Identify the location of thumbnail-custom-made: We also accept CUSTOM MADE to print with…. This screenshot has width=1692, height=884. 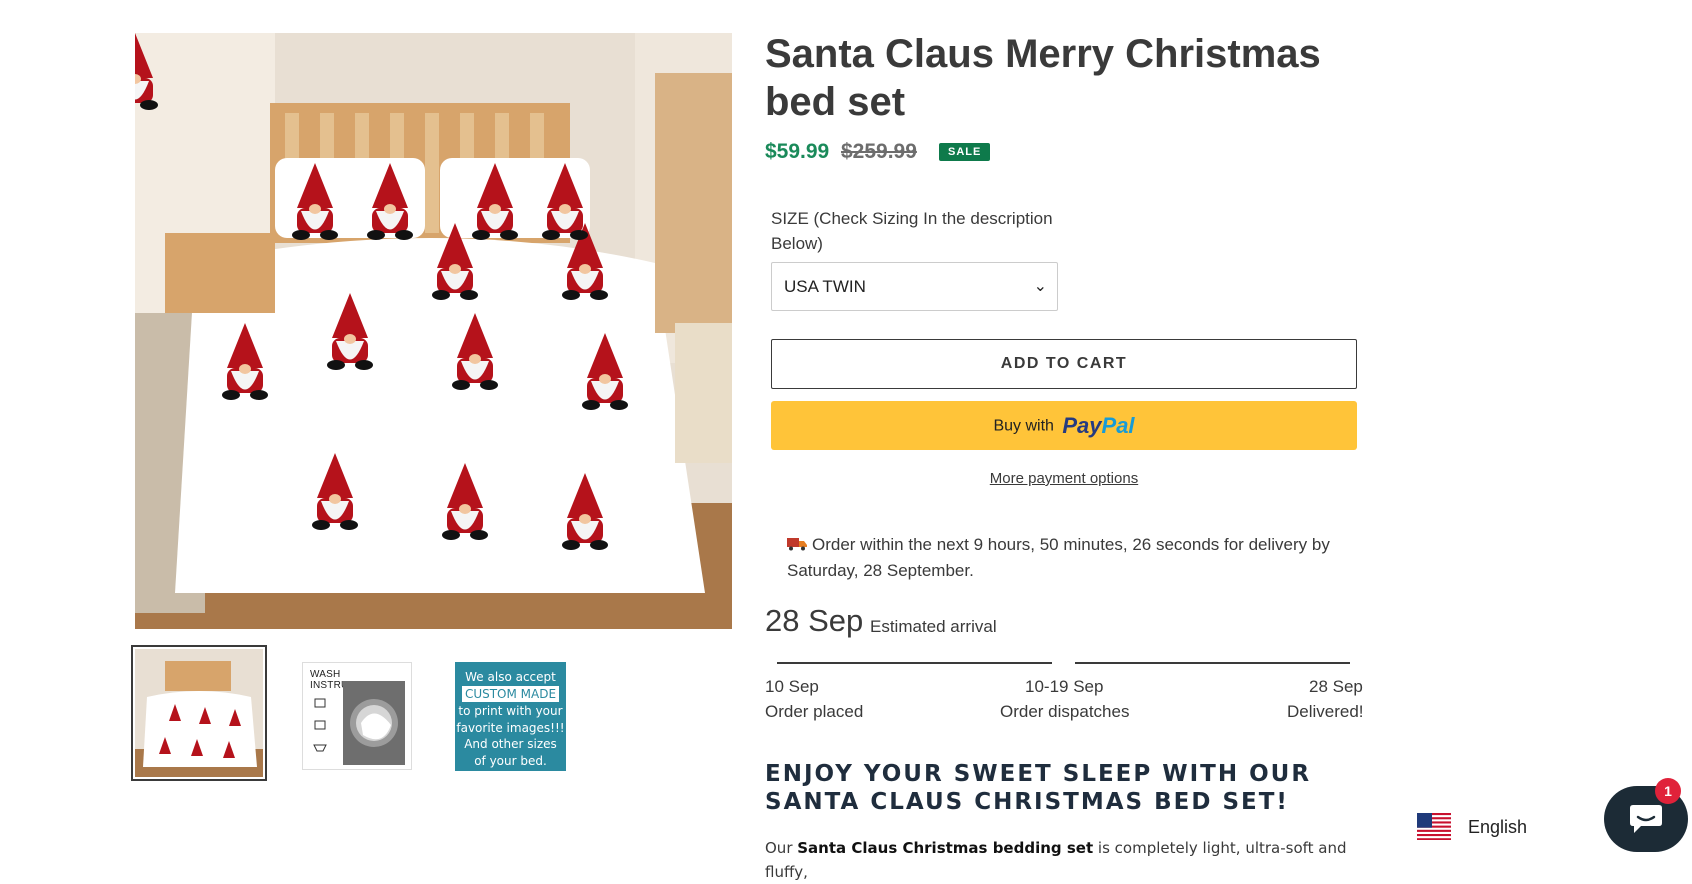
(510, 716).